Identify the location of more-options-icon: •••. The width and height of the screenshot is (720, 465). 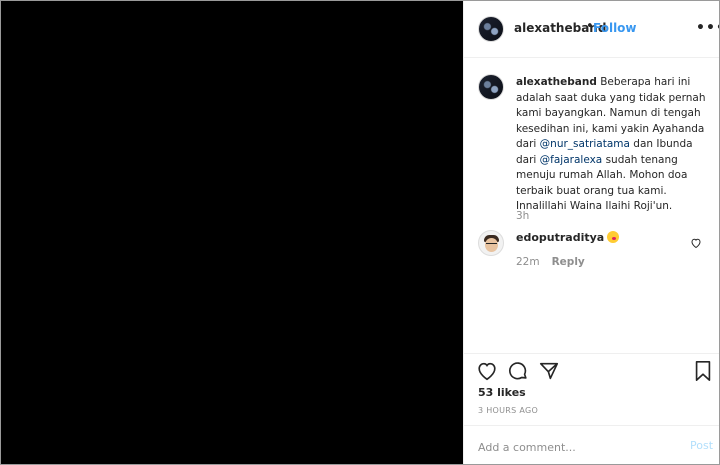
(707, 28).